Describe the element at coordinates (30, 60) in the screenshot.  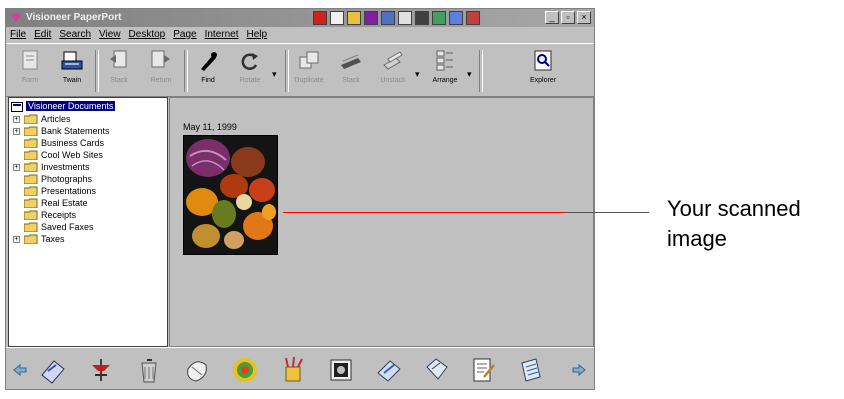
I see `form-icon` at that location.